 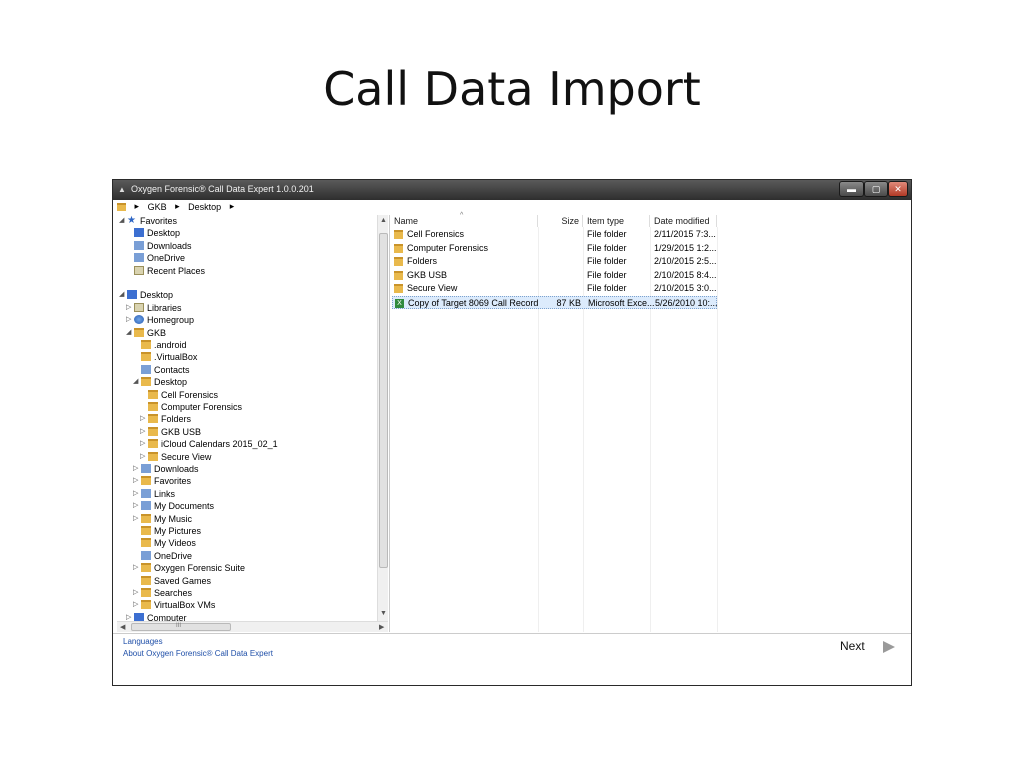 What do you see at coordinates (616, 221) in the screenshot?
I see `column-header-type: Item type` at bounding box center [616, 221].